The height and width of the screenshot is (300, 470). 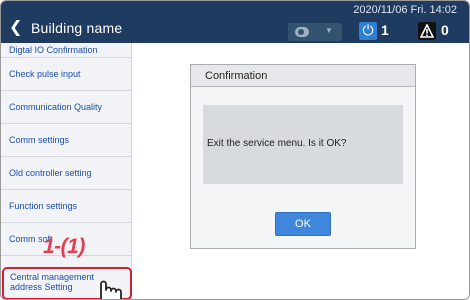 What do you see at coordinates (329, 30) in the screenshot?
I see `chevron-down-icon: ▼` at bounding box center [329, 30].